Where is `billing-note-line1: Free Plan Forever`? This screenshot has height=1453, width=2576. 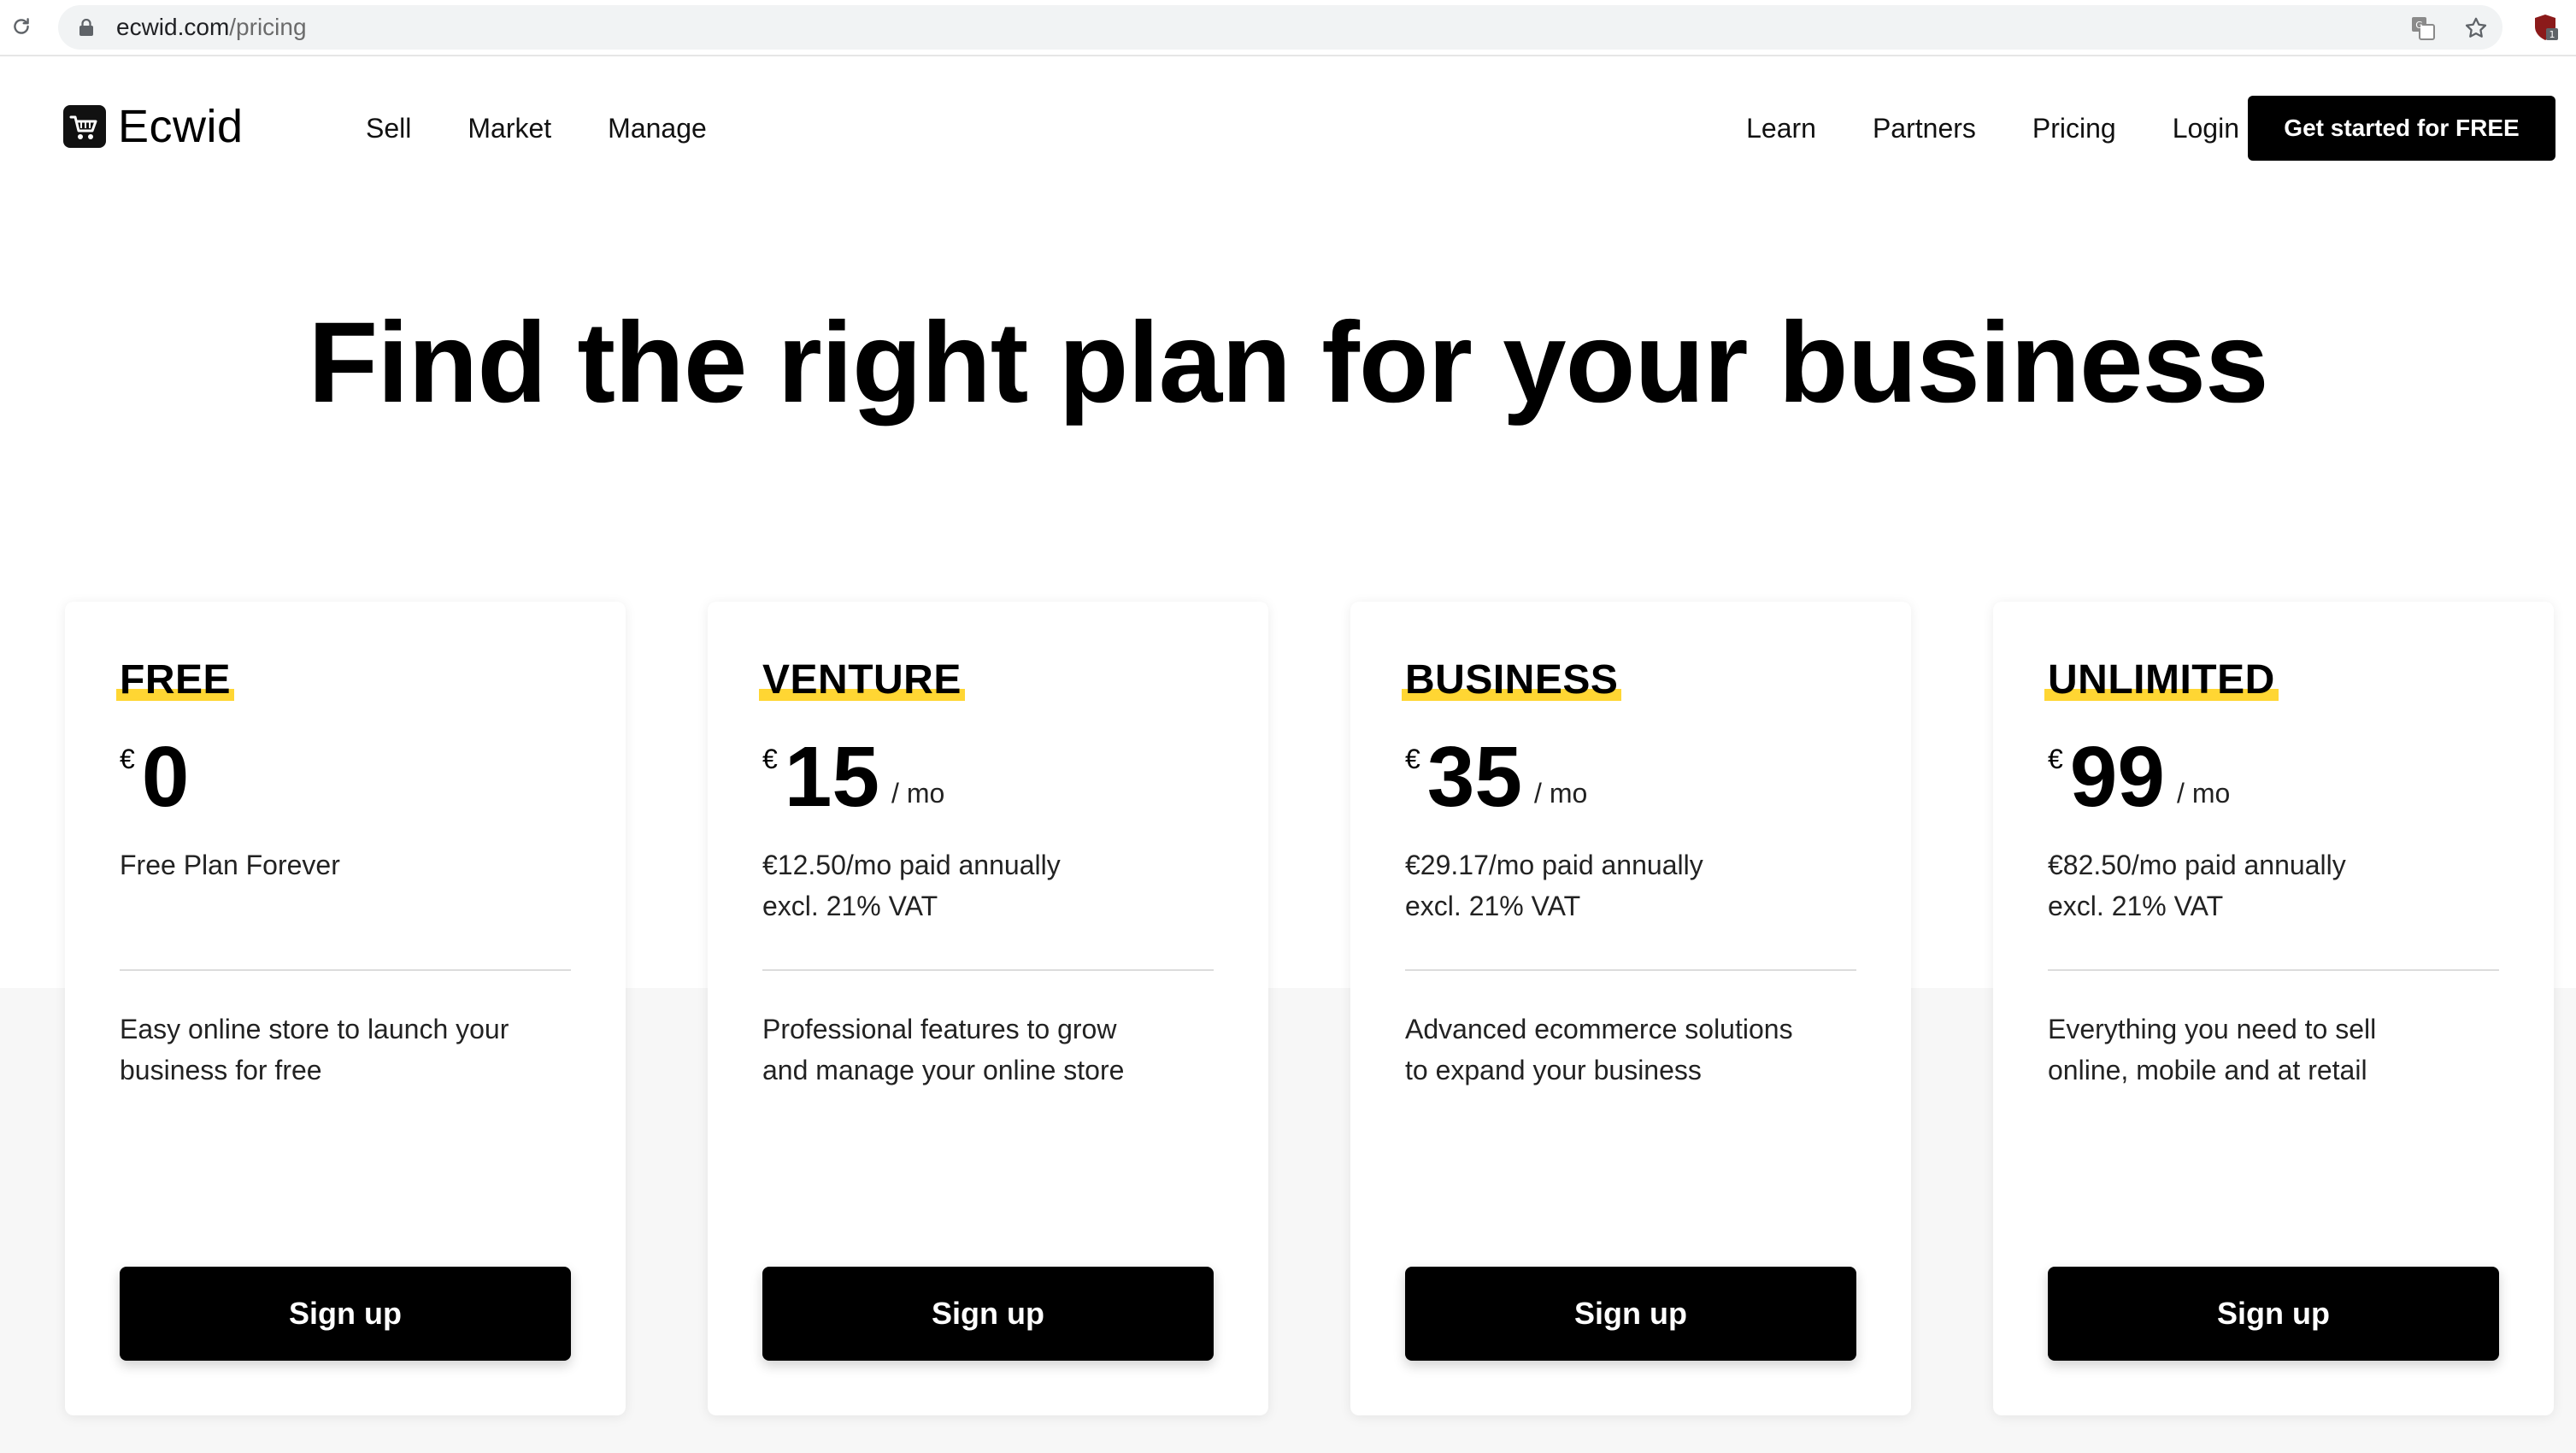
billing-note-line1: Free Plan Forever is located at coordinates (230, 865).